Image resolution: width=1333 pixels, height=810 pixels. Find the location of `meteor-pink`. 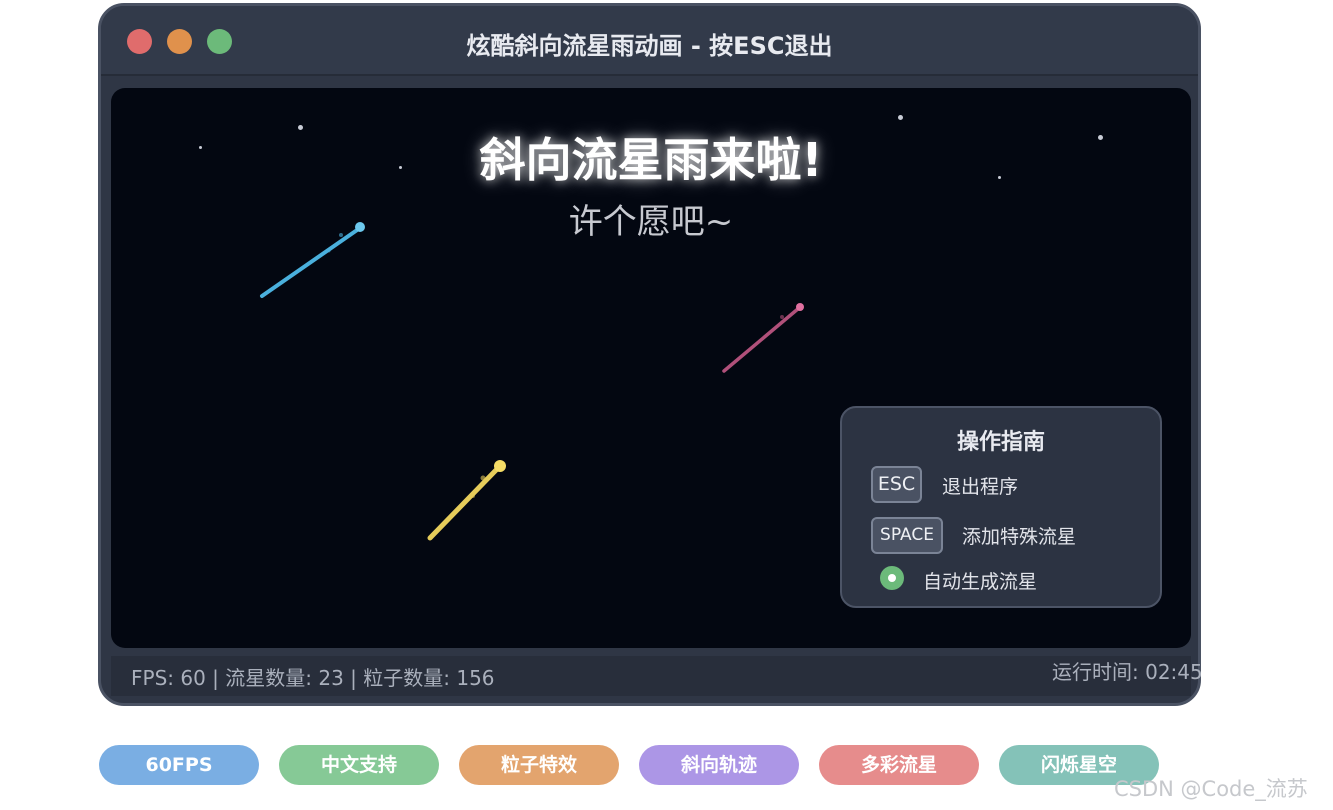

meteor-pink is located at coordinates (763, 338).